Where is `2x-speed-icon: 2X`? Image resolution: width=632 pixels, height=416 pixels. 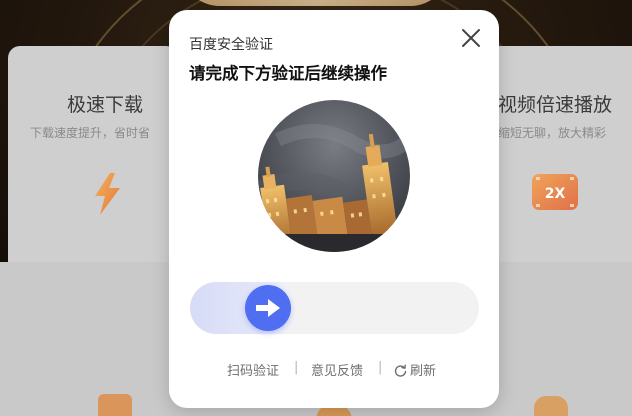
2x-speed-icon: 2X is located at coordinates (555, 194).